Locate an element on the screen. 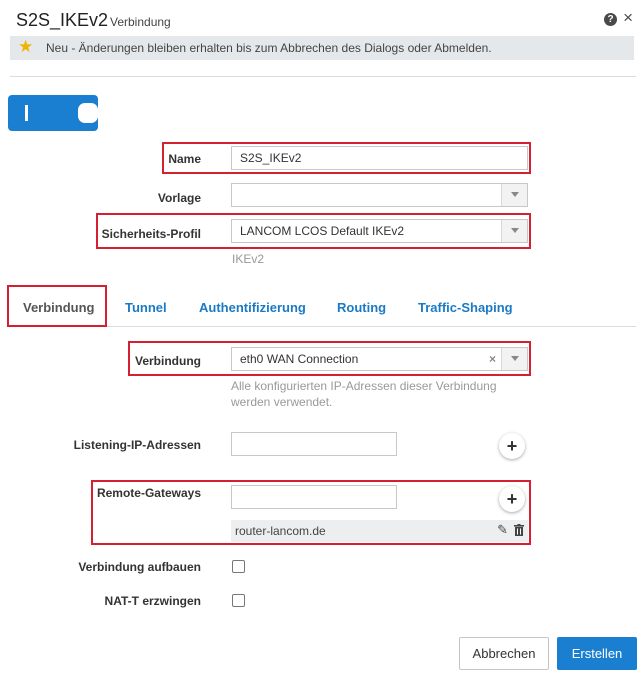  tab-routing: Routing is located at coordinates (361, 307).